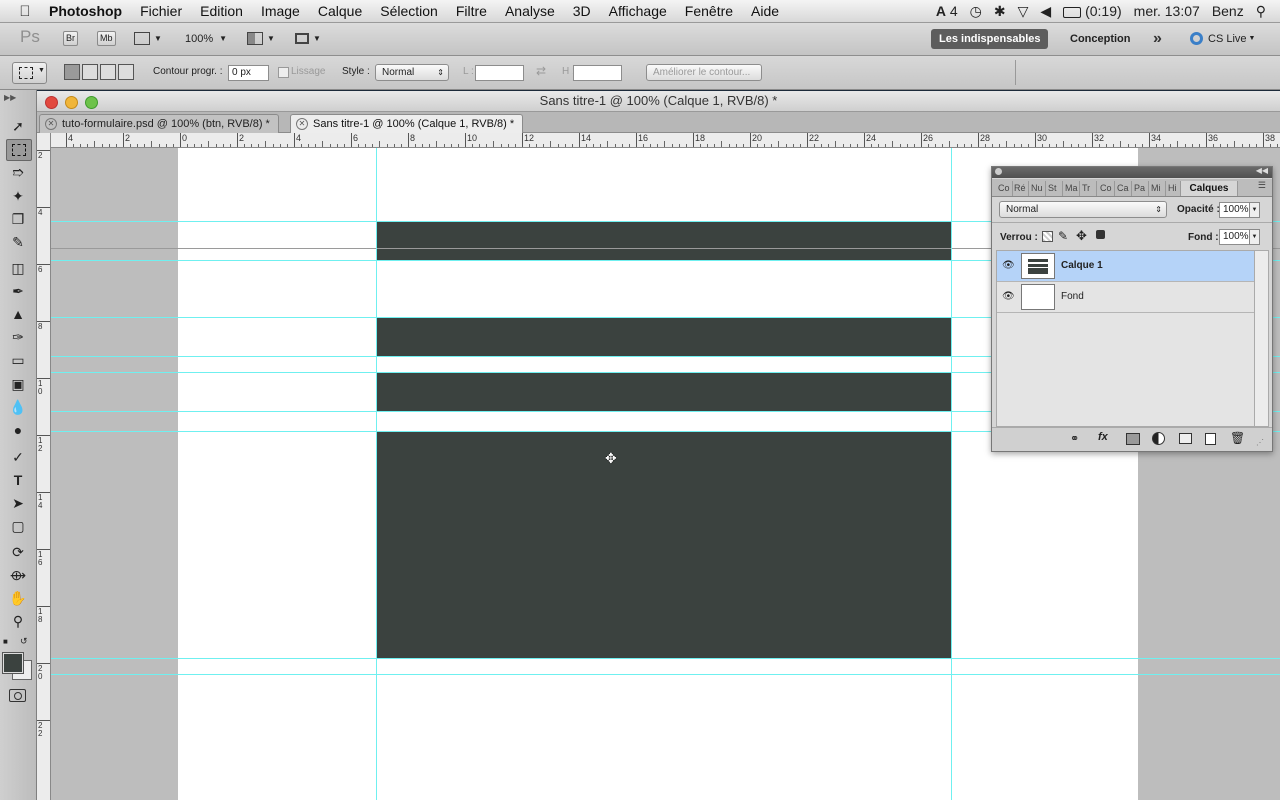 The height and width of the screenshot is (800, 1280). Describe the element at coordinates (10, 97) in the screenshot. I see `collapse-tools-icon: ▶▶` at that location.